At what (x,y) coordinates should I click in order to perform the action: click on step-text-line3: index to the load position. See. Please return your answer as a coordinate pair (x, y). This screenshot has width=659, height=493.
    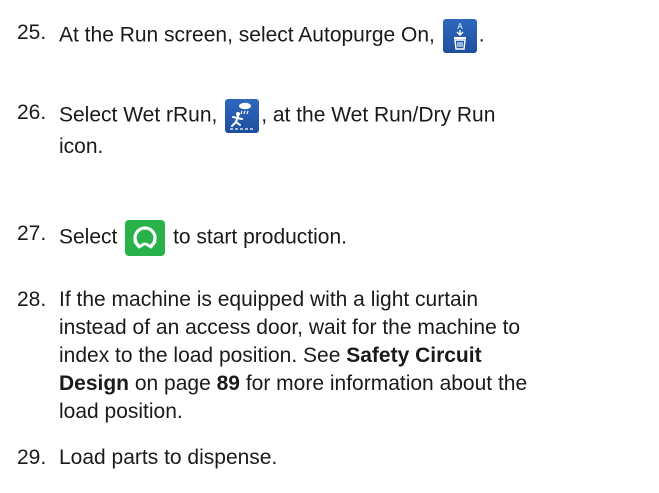
    Looking at the image, I should click on (200, 355).